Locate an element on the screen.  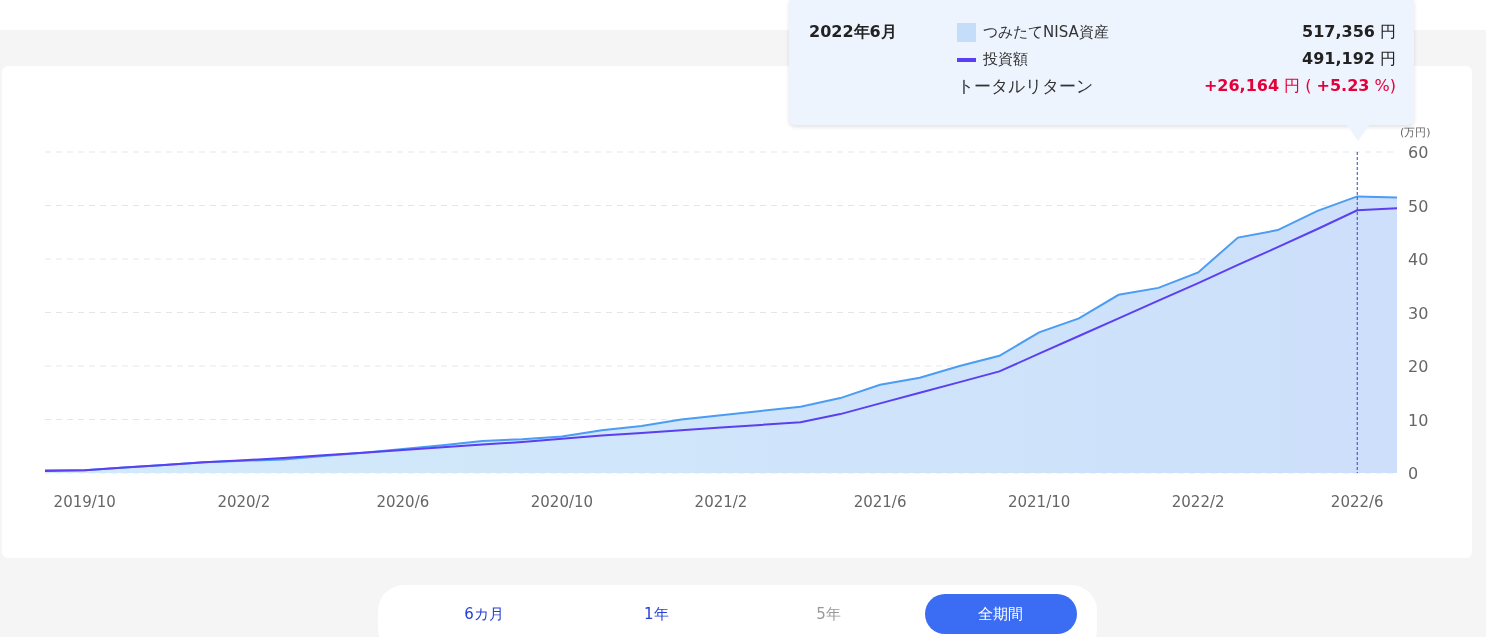
y-tick-label: 0 is located at coordinates (1413, 473).